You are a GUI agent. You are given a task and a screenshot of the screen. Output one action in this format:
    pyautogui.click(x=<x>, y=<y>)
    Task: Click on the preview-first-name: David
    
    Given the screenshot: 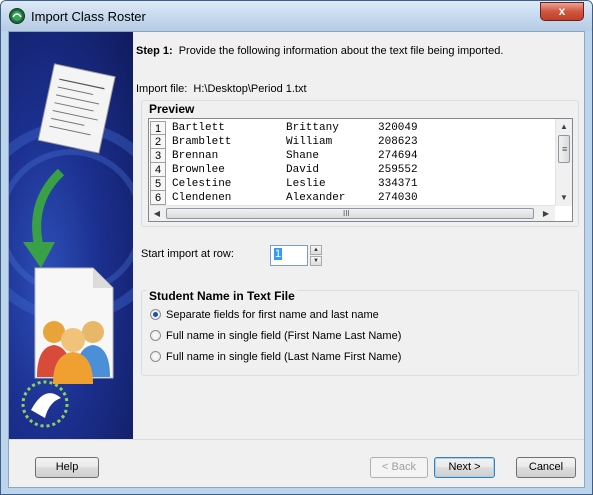 What is the action you would take?
    pyautogui.click(x=303, y=170)
    